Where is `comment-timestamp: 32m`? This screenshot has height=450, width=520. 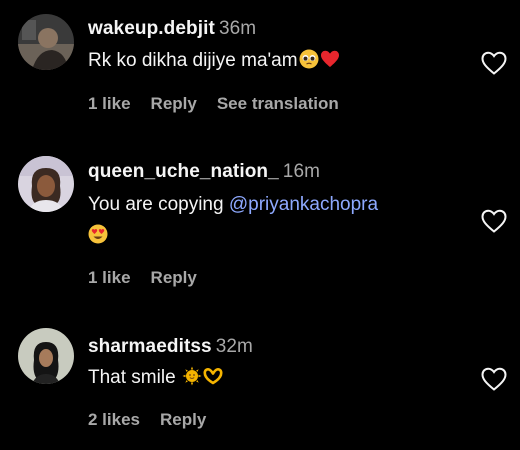
comment-timestamp: 32m is located at coordinates (234, 346).